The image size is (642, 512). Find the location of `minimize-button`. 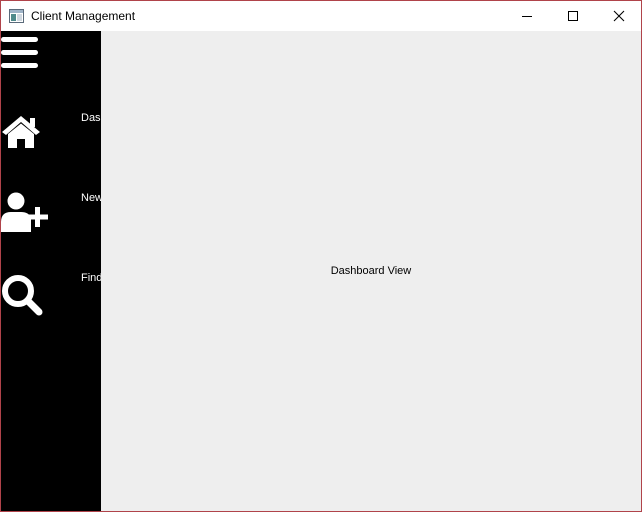

minimize-button is located at coordinates (527, 16).